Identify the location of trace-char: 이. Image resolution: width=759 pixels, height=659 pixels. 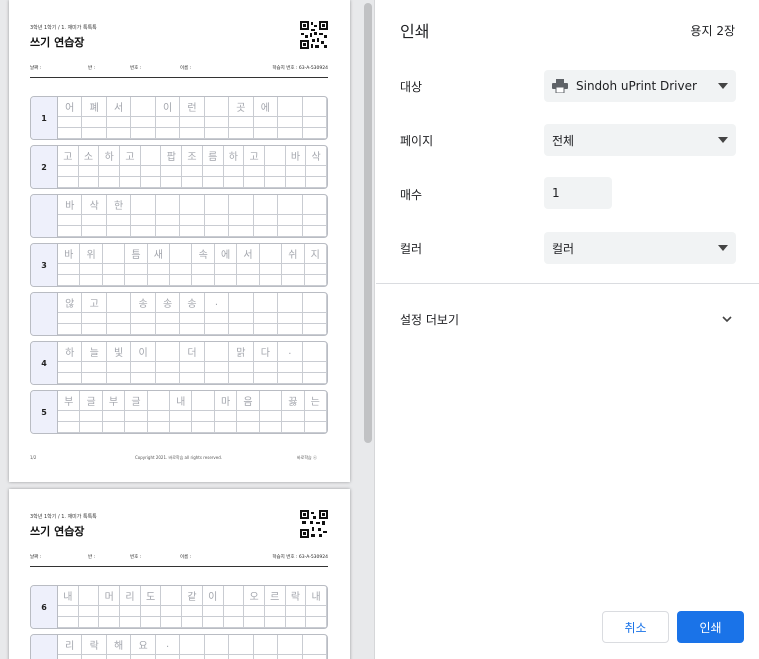
(168, 107).